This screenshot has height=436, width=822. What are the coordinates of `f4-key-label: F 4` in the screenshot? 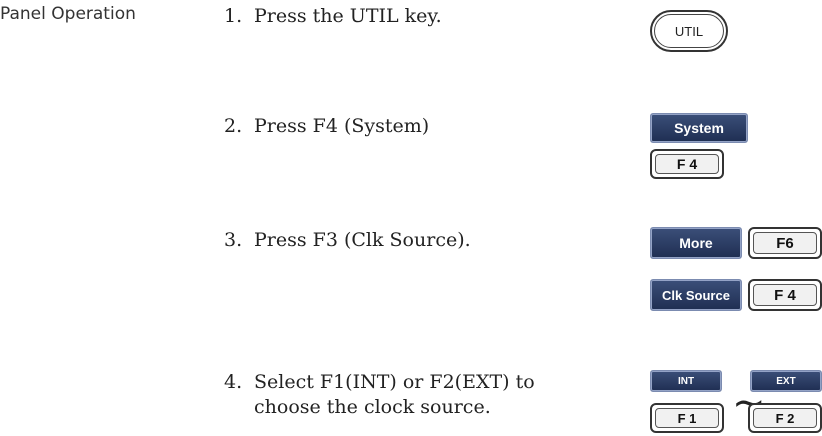 It's located at (687, 164).